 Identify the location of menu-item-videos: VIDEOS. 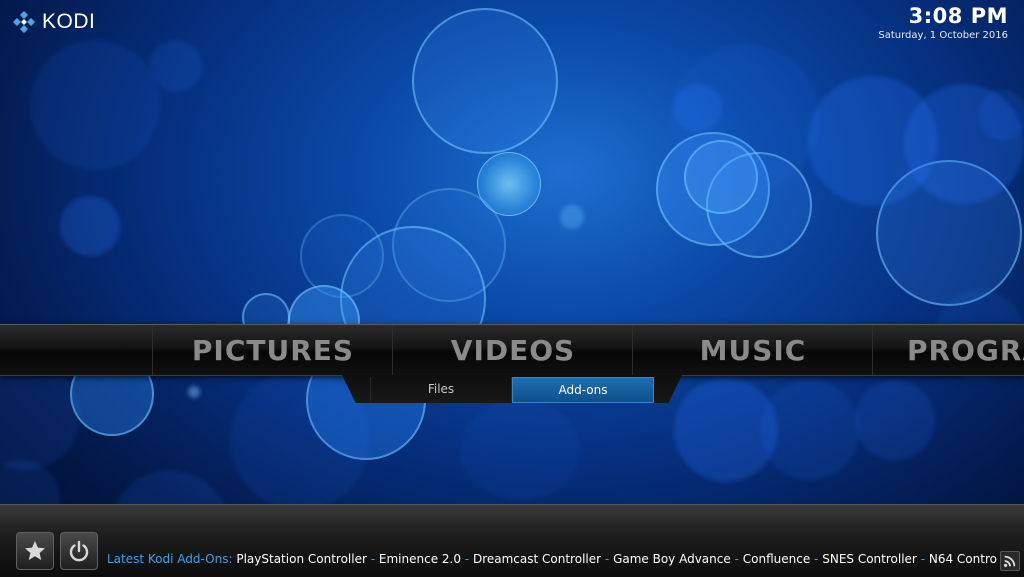
(512, 350).